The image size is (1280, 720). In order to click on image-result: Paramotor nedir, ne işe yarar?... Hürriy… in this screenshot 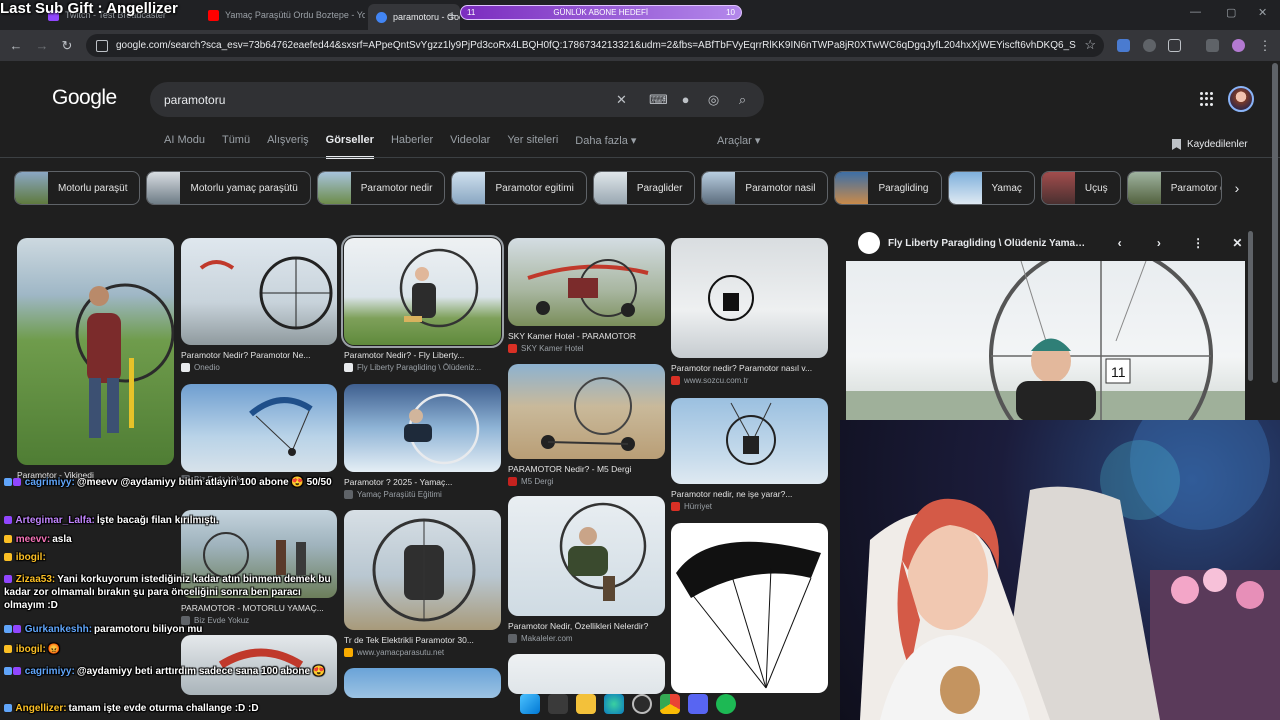, I will do `click(749, 454)`.